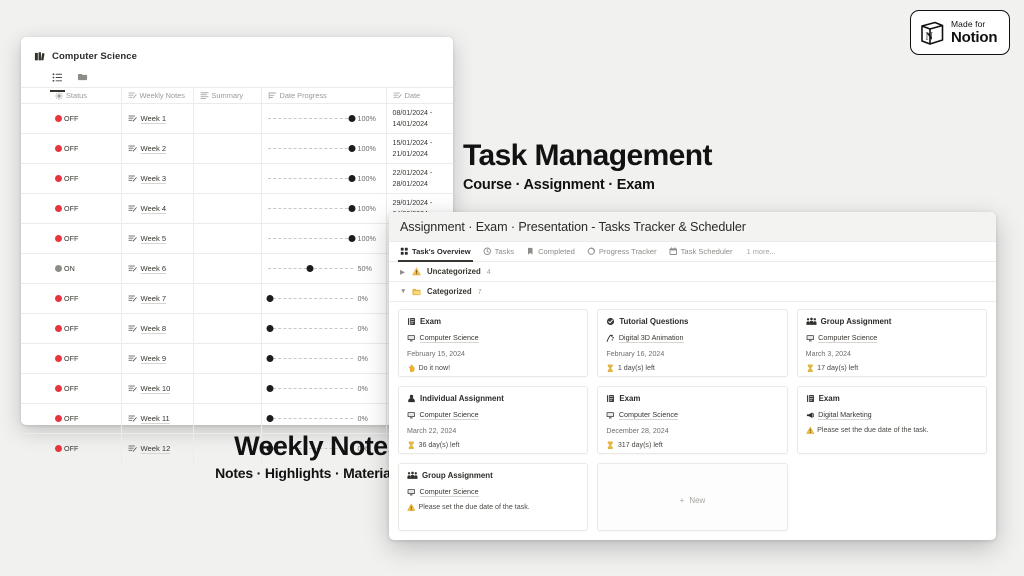 Image resolution: width=1024 pixels, height=576 pixels. Describe the element at coordinates (157, 328) in the screenshot. I see `cell-weekly-note: Week 8` at that location.